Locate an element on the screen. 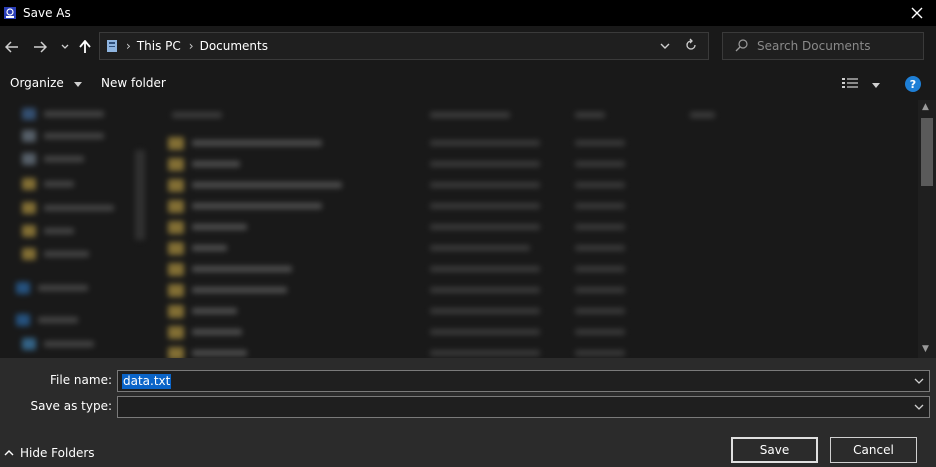 The image size is (936, 467). save-as-type-dropdown-chevron-icon is located at coordinates (919, 408).